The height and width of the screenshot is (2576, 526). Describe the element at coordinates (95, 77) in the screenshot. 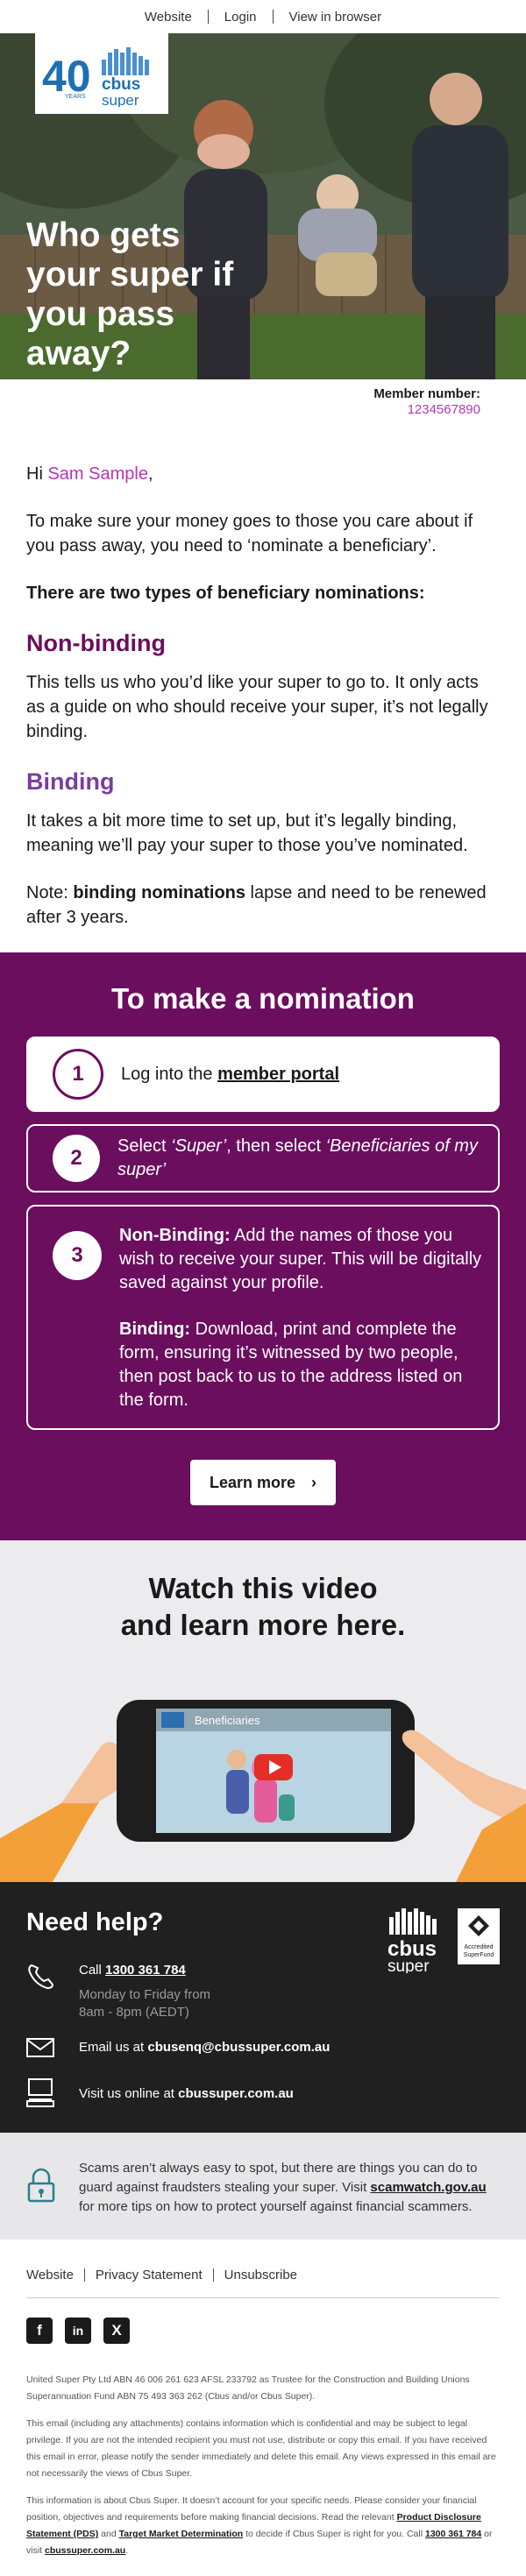

I see `cbus-logo-icon: 40 YEARS cbus super` at that location.